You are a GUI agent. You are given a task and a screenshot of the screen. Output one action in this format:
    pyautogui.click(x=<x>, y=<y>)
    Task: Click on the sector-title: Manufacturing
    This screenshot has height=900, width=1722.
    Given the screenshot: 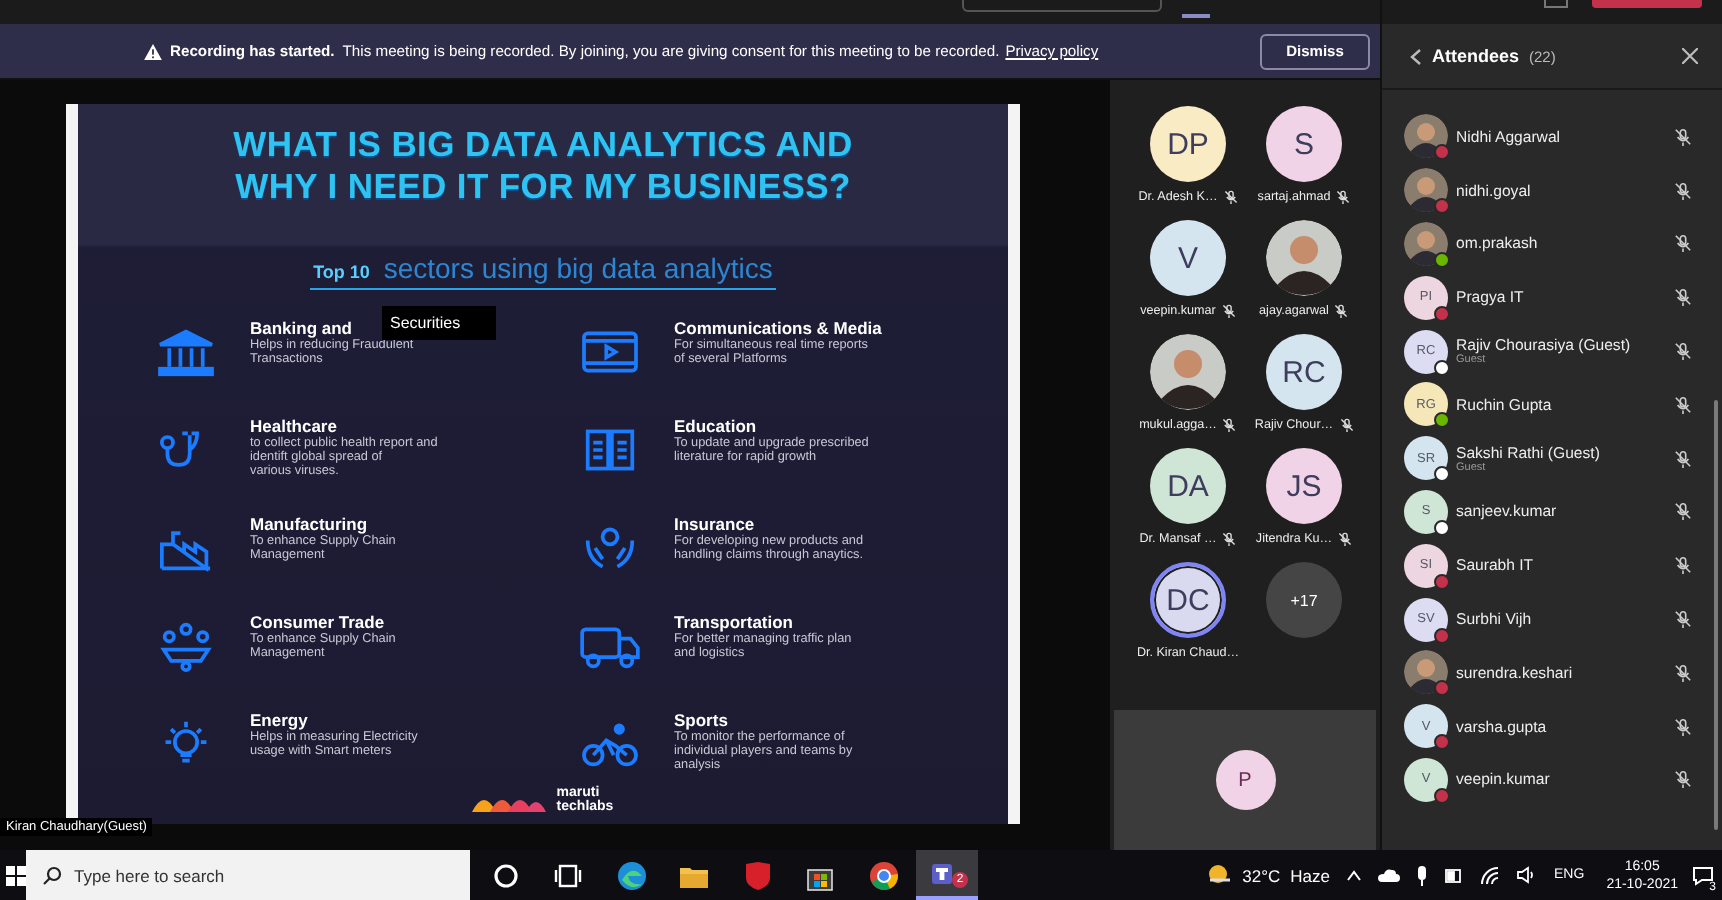 What is the action you would take?
    pyautogui.click(x=310, y=524)
    